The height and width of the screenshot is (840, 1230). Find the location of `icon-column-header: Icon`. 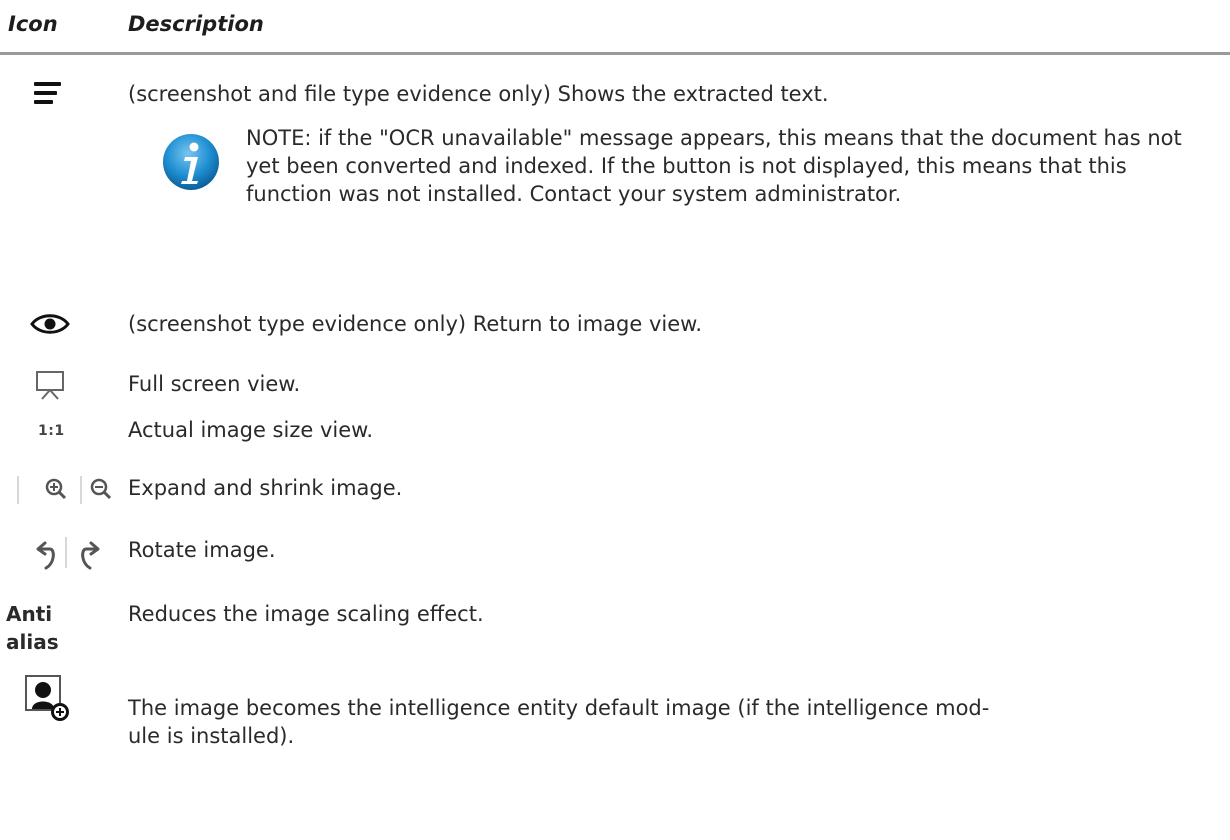

icon-column-header: Icon is located at coordinates (33, 24).